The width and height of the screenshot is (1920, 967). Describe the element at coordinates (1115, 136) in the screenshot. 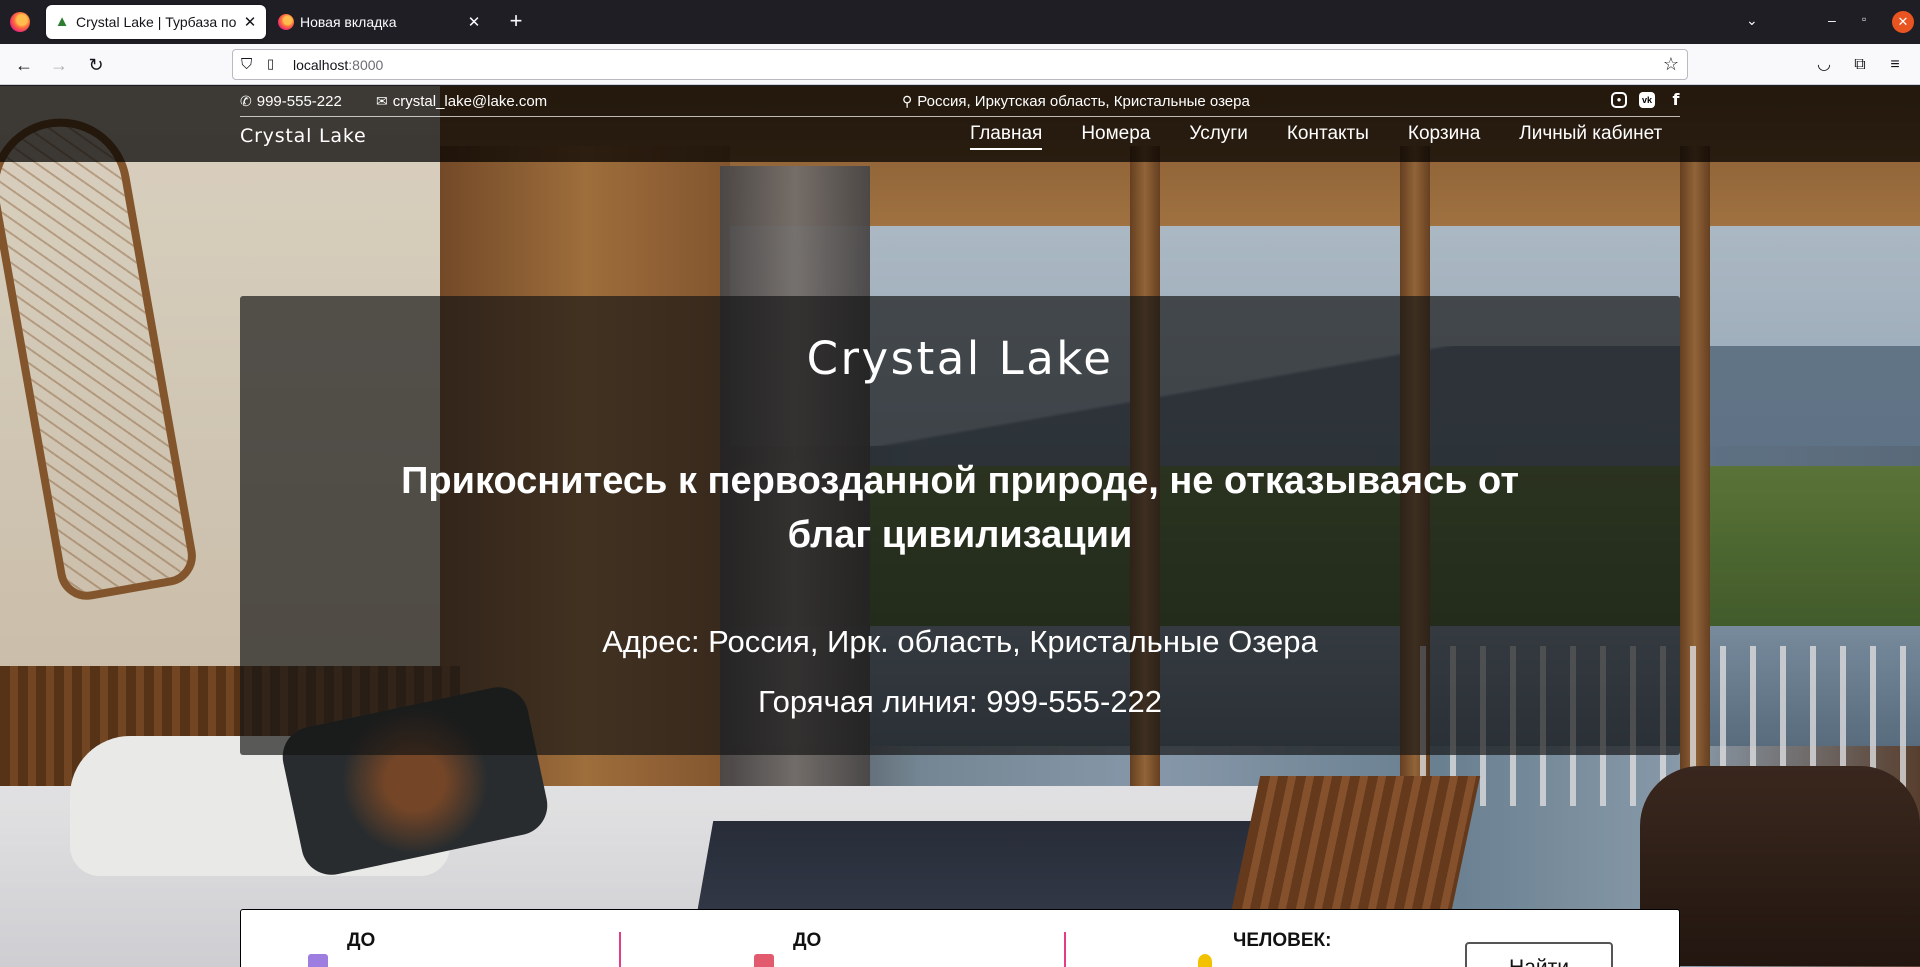

I see `menu-item-rooms: Номера` at that location.